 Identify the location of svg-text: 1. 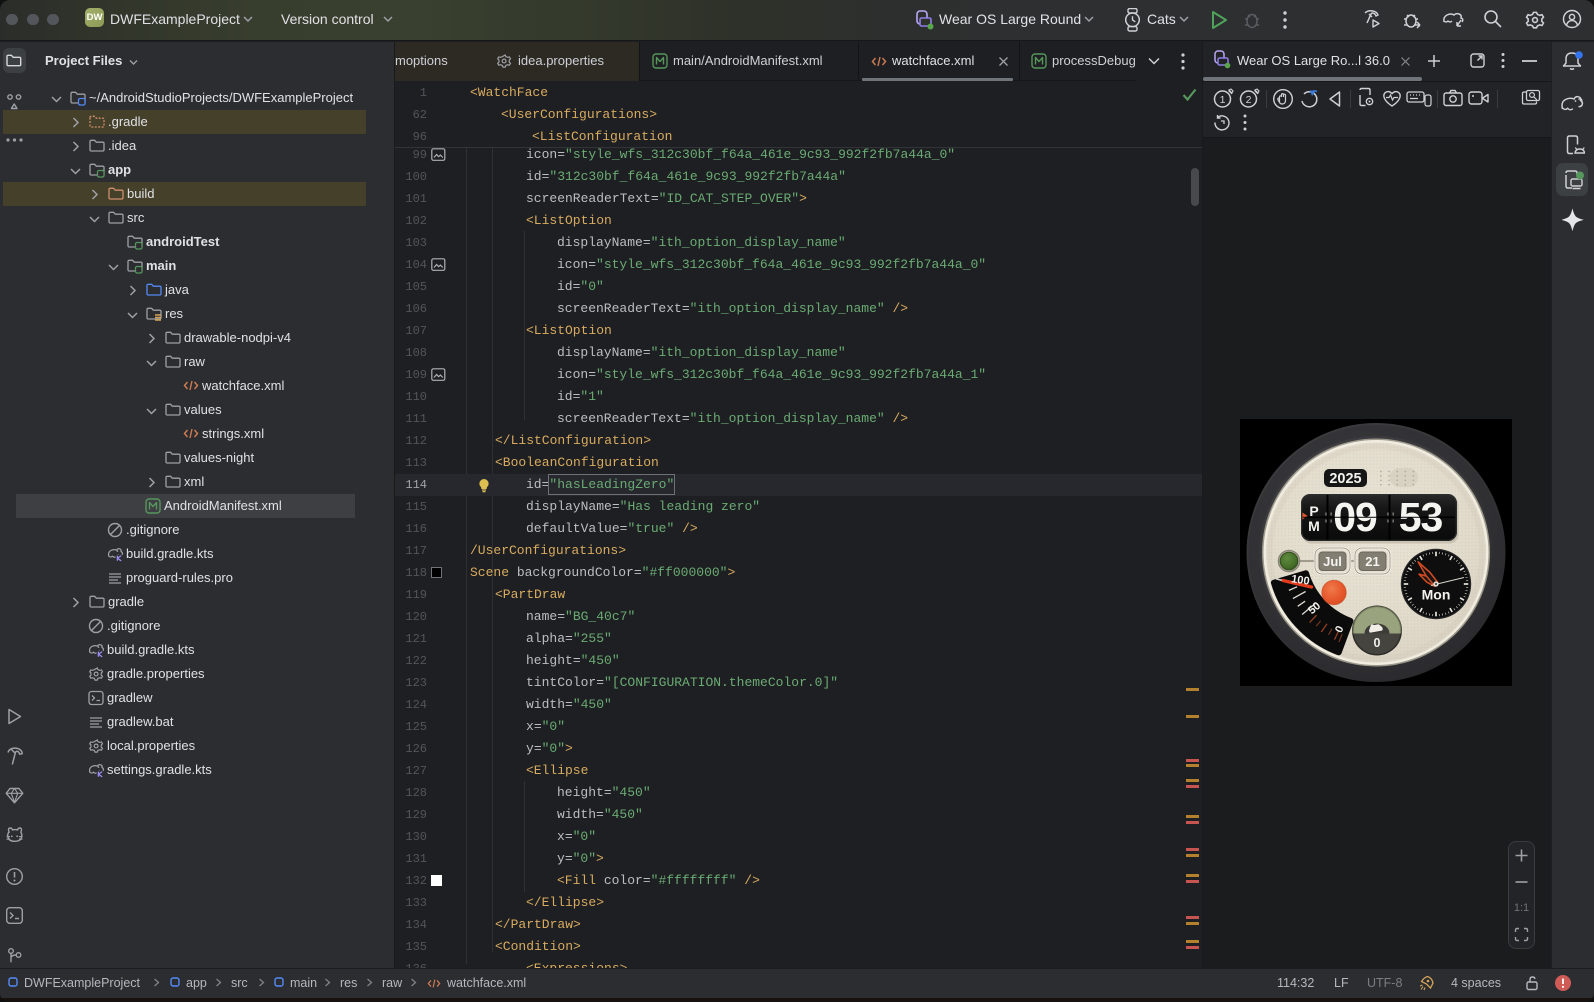
(1223, 100).